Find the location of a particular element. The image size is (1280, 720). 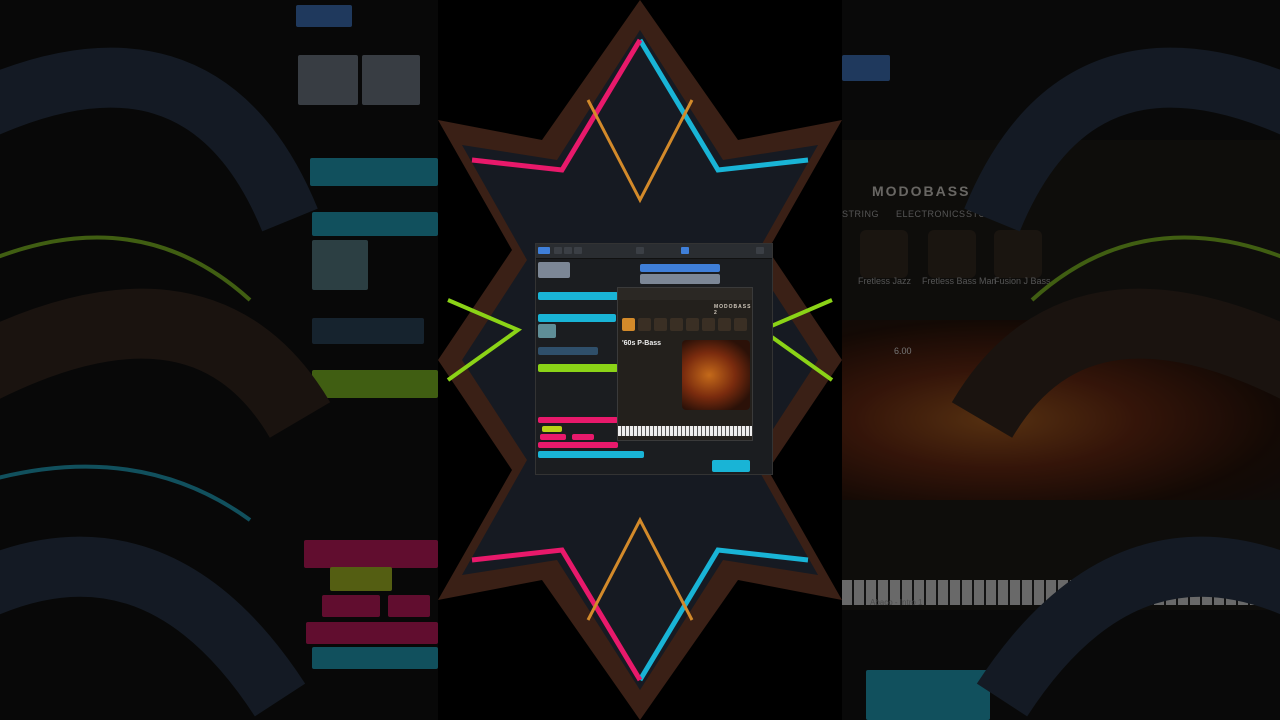

play-icon is located at coordinates (640, 250).